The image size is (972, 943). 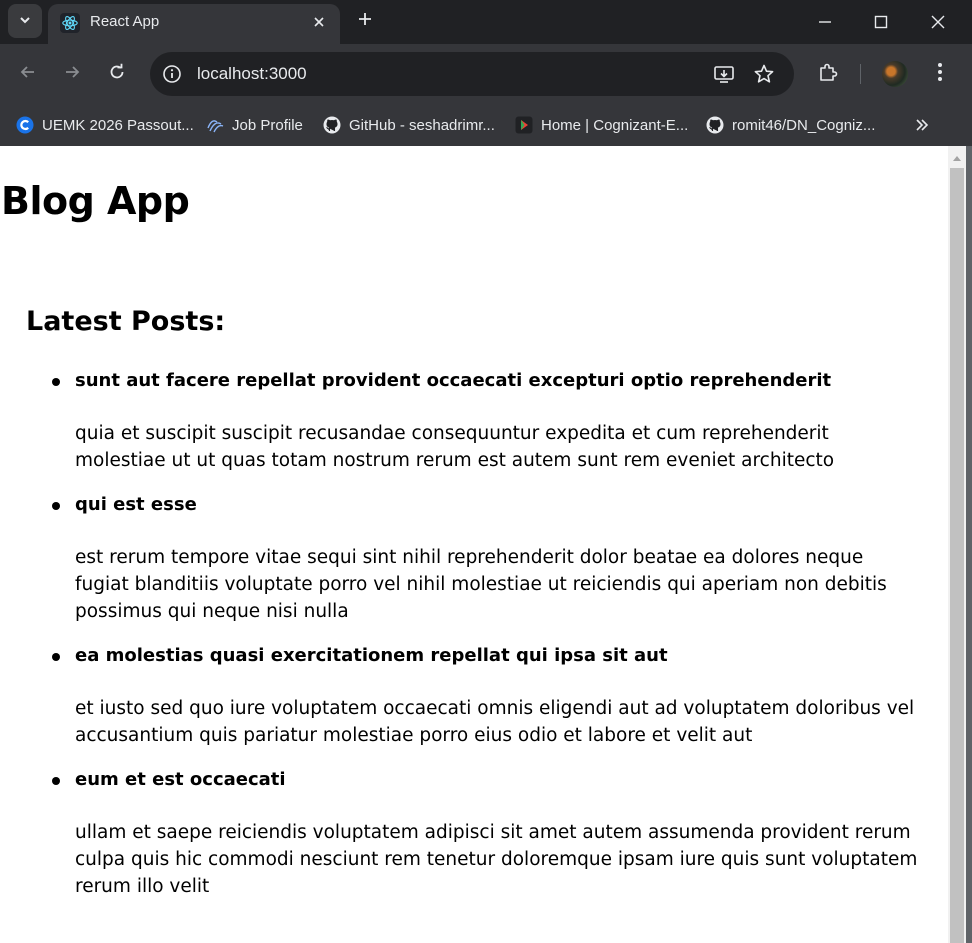 I want to click on reload-button, so click(x=117, y=74).